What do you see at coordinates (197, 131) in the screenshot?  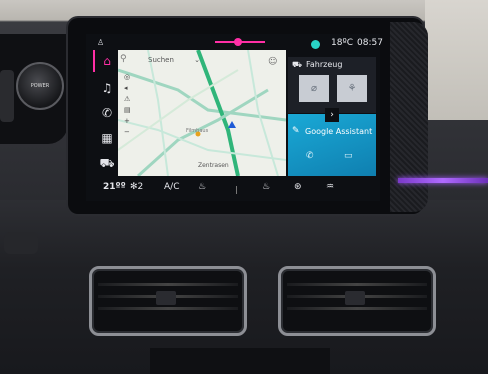 I see `map-place-label: Filmhaus` at bounding box center [197, 131].